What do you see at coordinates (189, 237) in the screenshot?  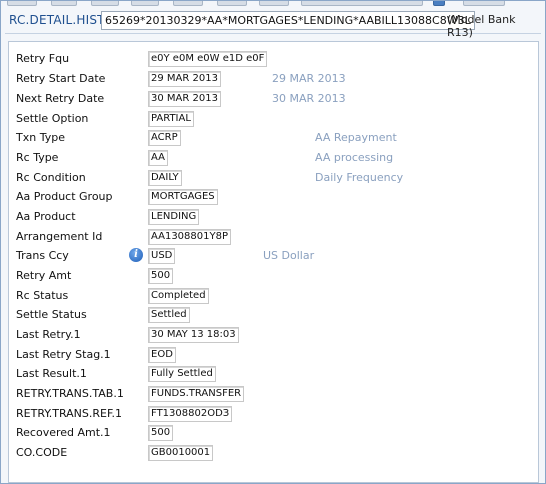 I see `field-value: AA1308801Y8P` at bounding box center [189, 237].